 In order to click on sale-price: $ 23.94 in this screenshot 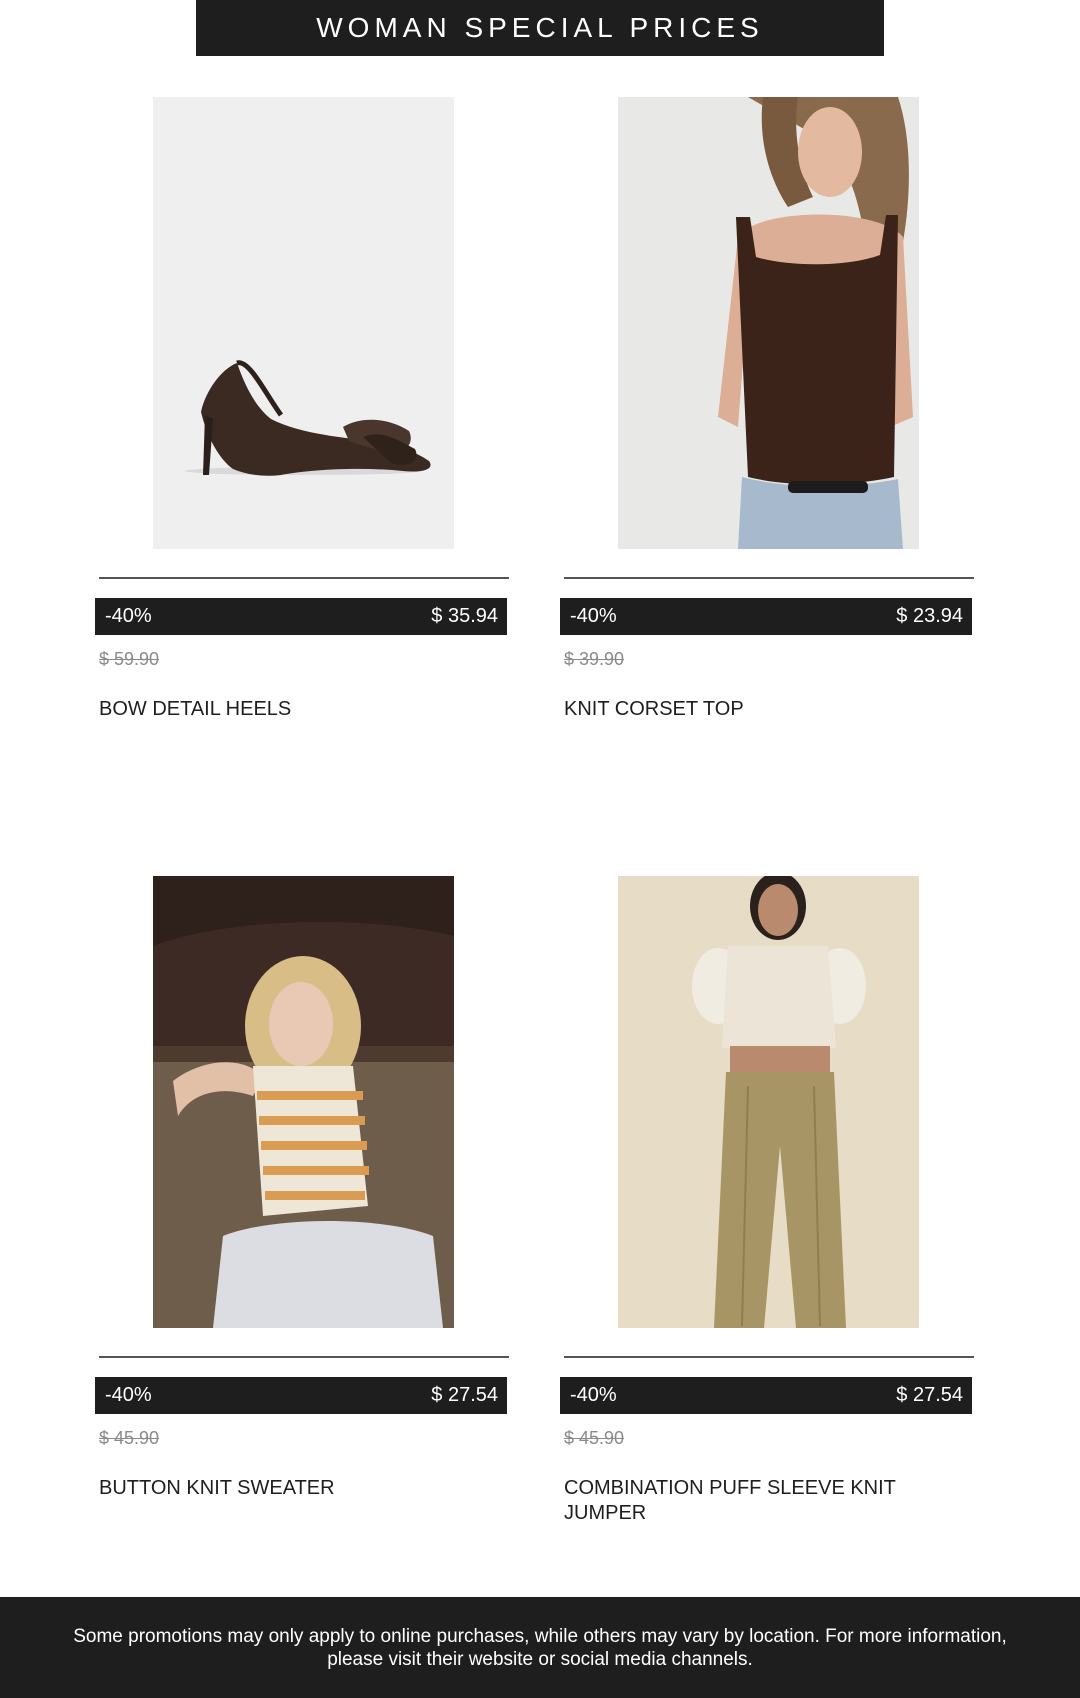, I will do `click(929, 616)`.